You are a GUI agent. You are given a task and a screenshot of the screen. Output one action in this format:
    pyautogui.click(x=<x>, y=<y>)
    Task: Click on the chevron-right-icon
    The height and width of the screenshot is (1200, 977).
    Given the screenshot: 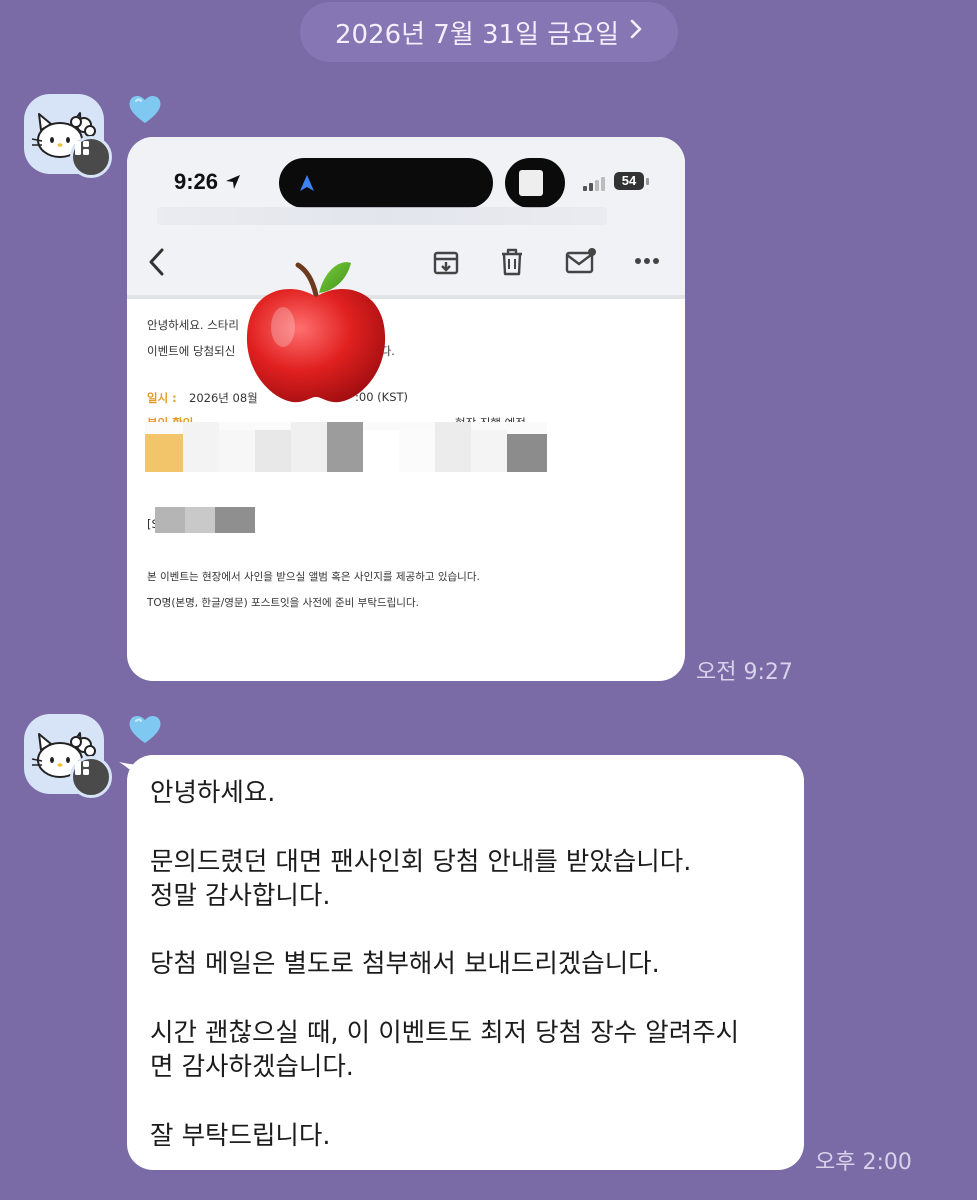 What is the action you would take?
    pyautogui.click(x=636, y=32)
    